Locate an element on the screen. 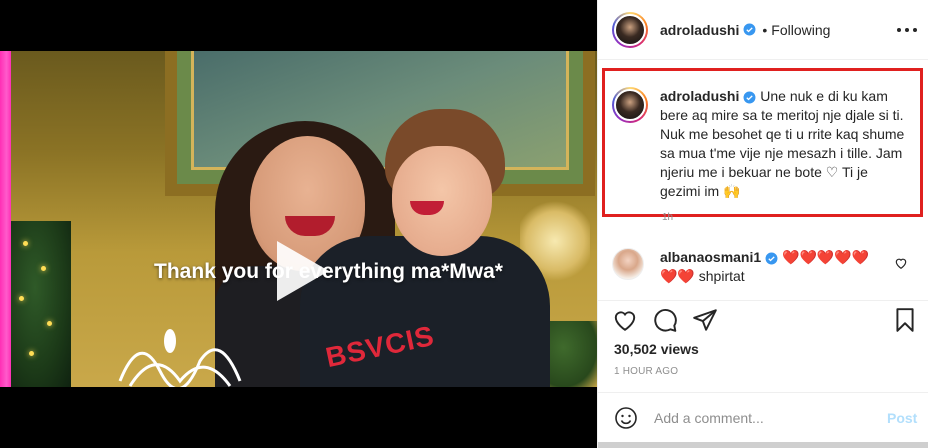 This screenshot has width=928, height=448. comment-bubble-icon is located at coordinates (665, 320).